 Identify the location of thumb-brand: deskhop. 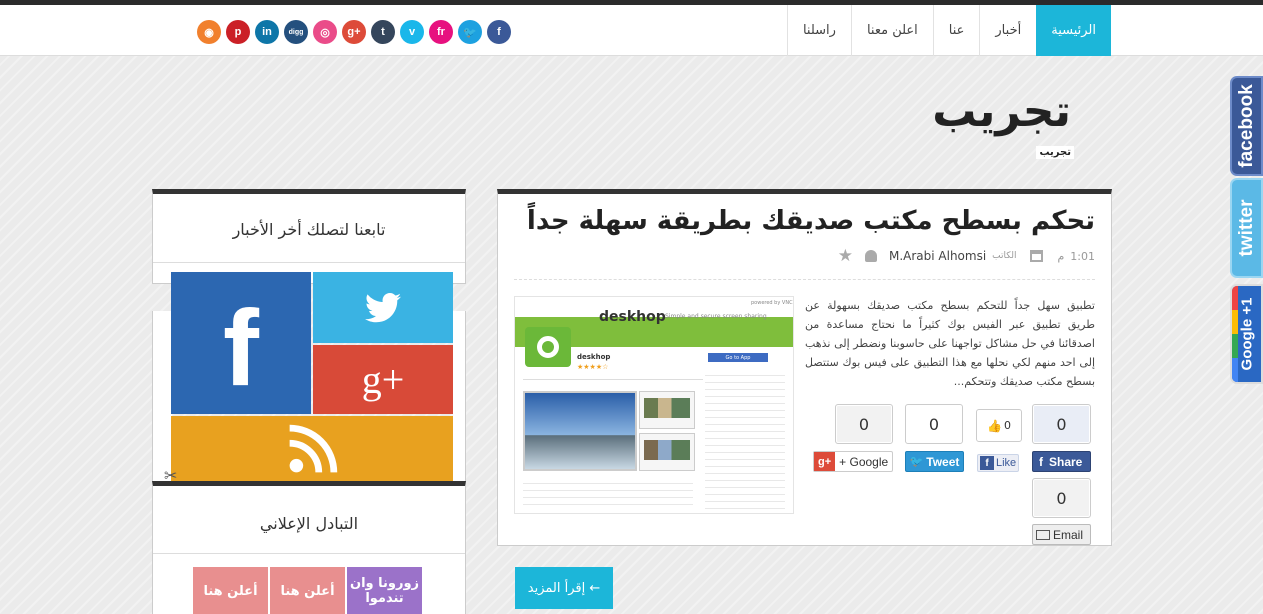
(632, 317).